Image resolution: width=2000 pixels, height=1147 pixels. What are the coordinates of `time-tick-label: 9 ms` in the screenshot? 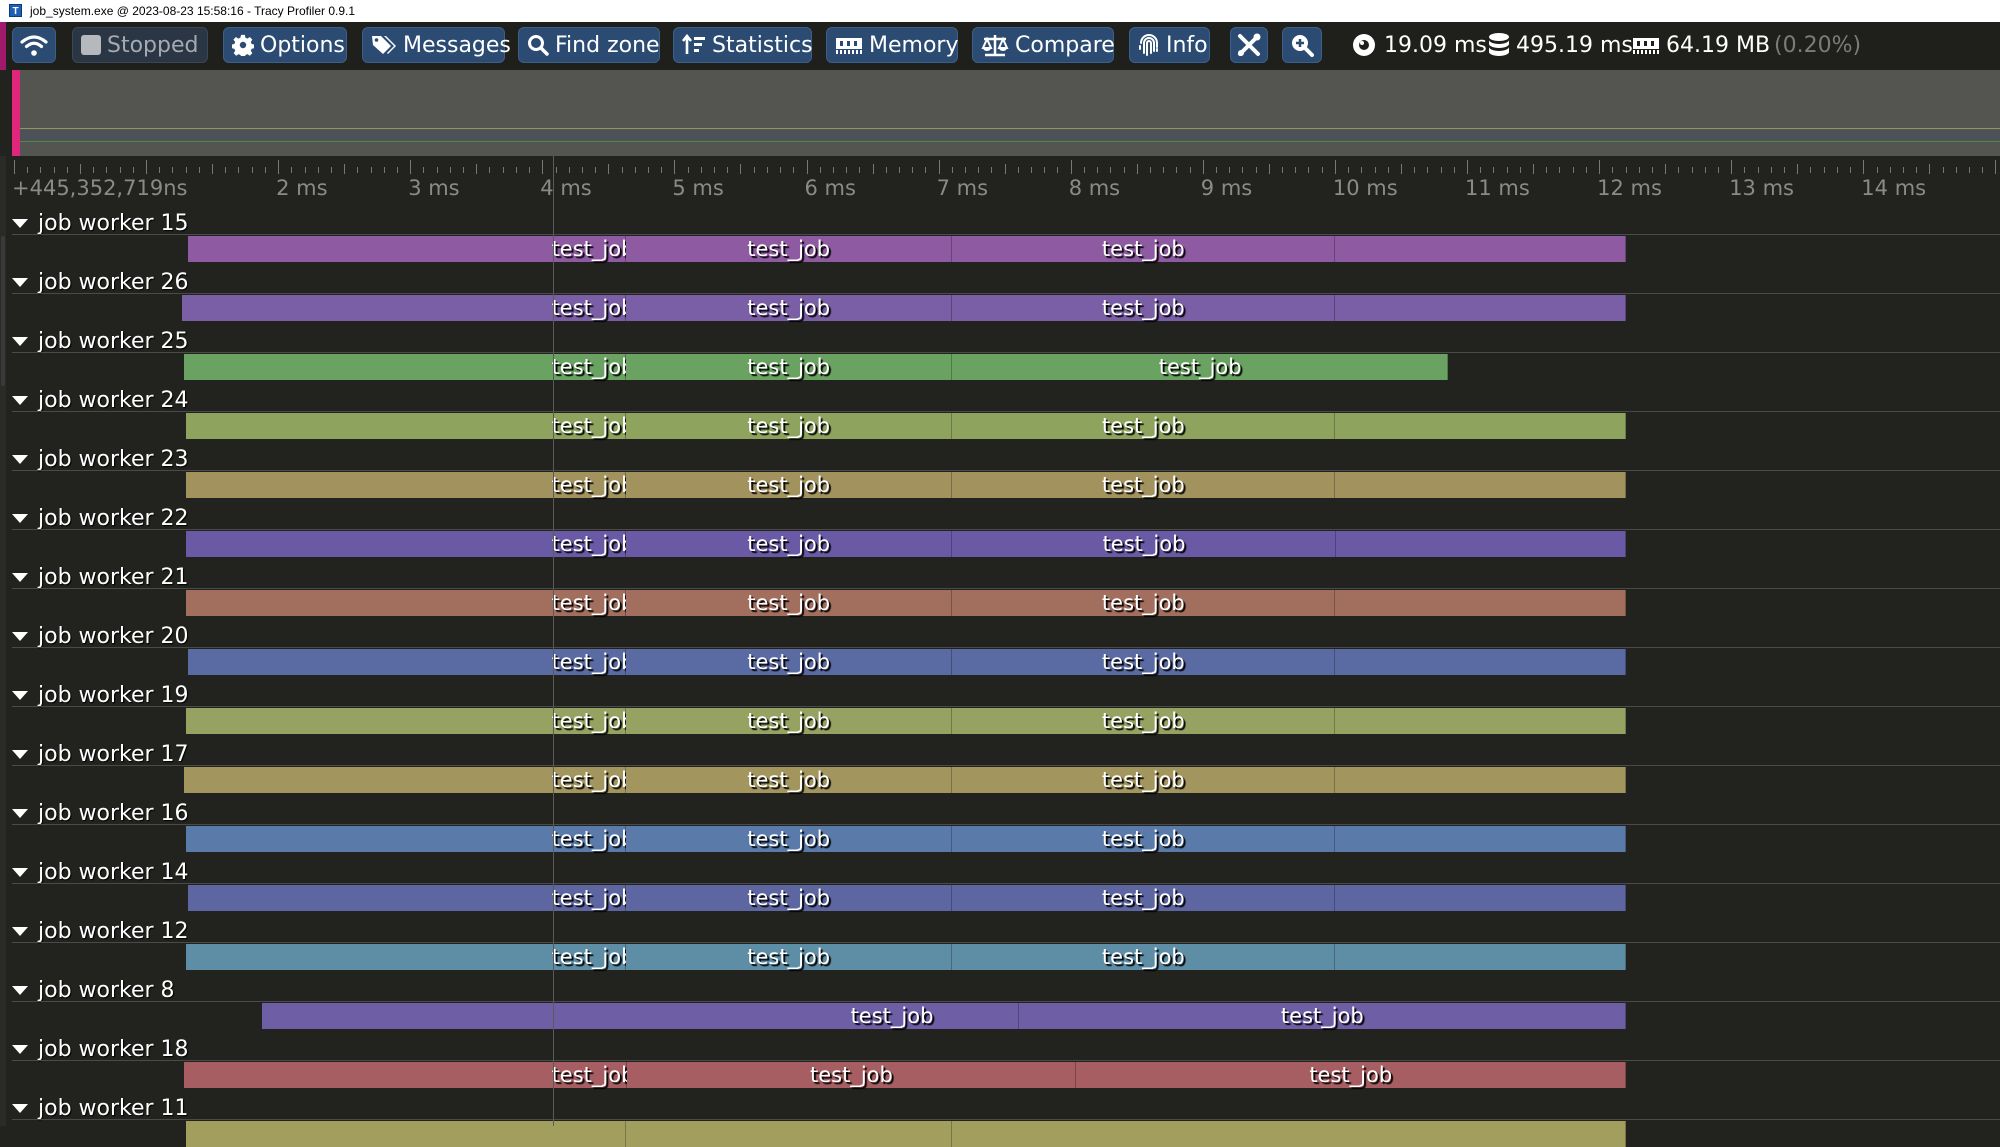 It's located at (1226, 188).